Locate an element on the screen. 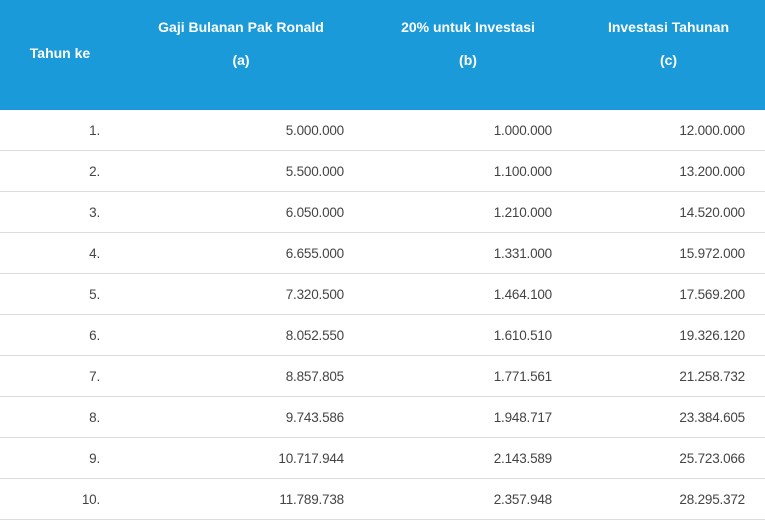 This screenshot has width=765, height=521. header-investment-share-label: 20% untuk Investasi is located at coordinates (468, 27).